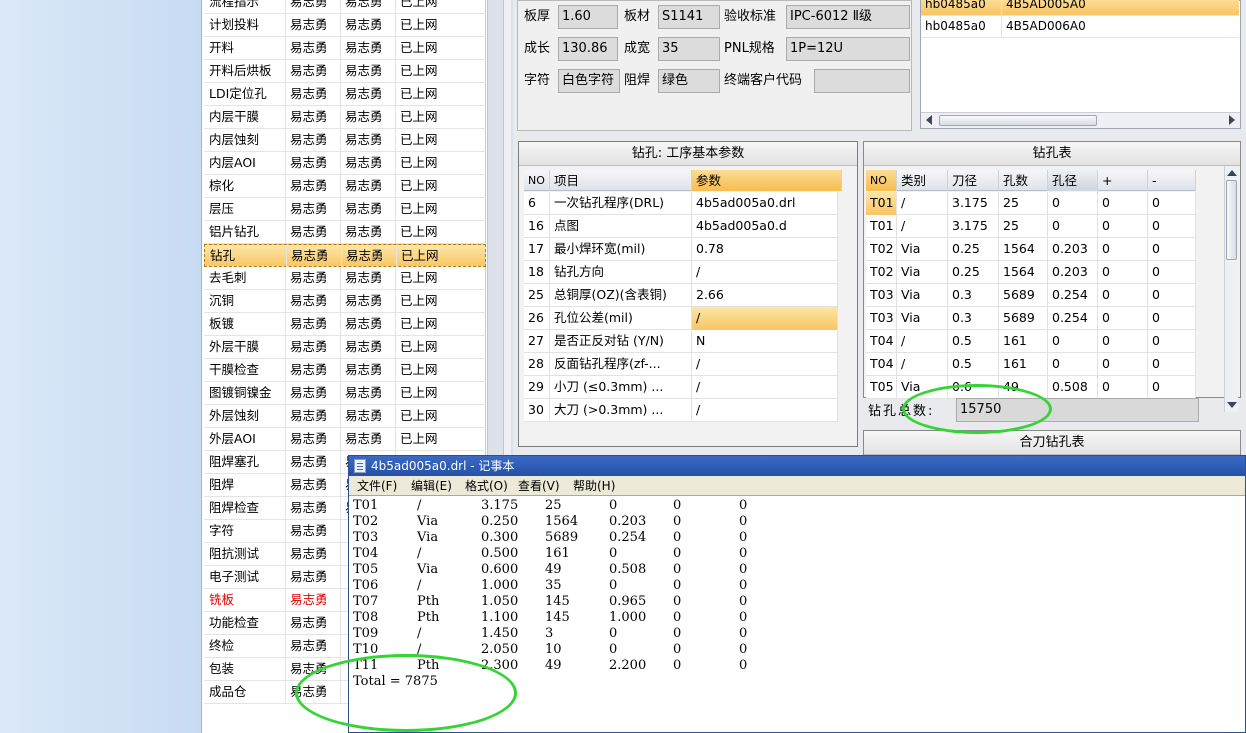 This screenshot has height=733, width=1246. I want to click on process-row: 外层AOI 易志勇 易志勇 已上网, so click(345, 439).